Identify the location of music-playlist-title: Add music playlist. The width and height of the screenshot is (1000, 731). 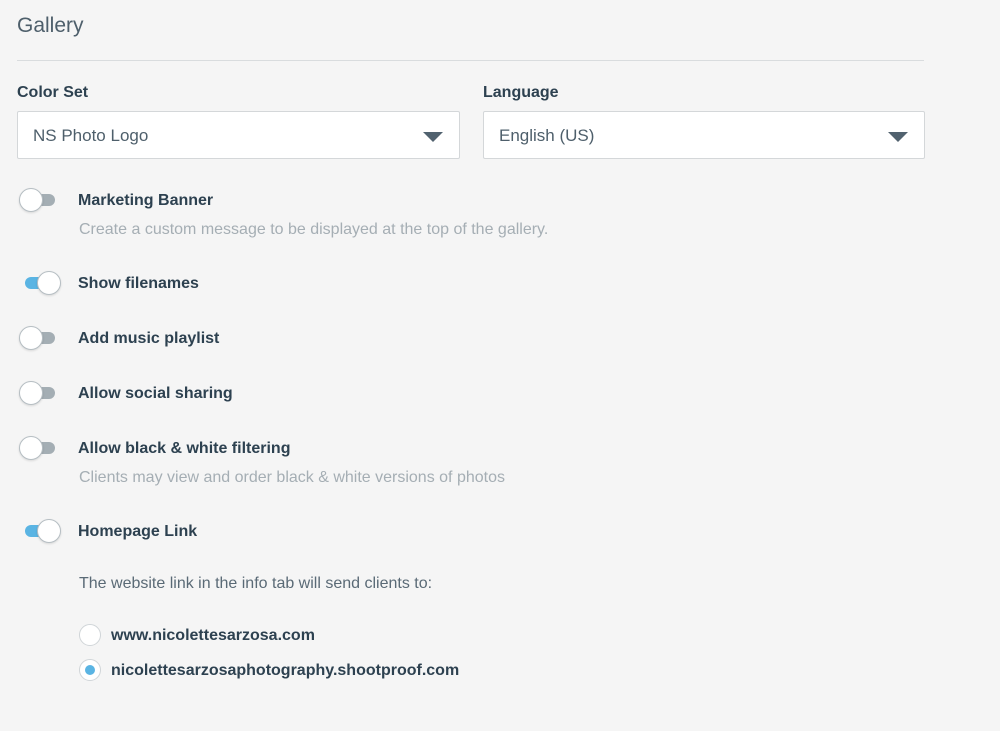
(149, 338).